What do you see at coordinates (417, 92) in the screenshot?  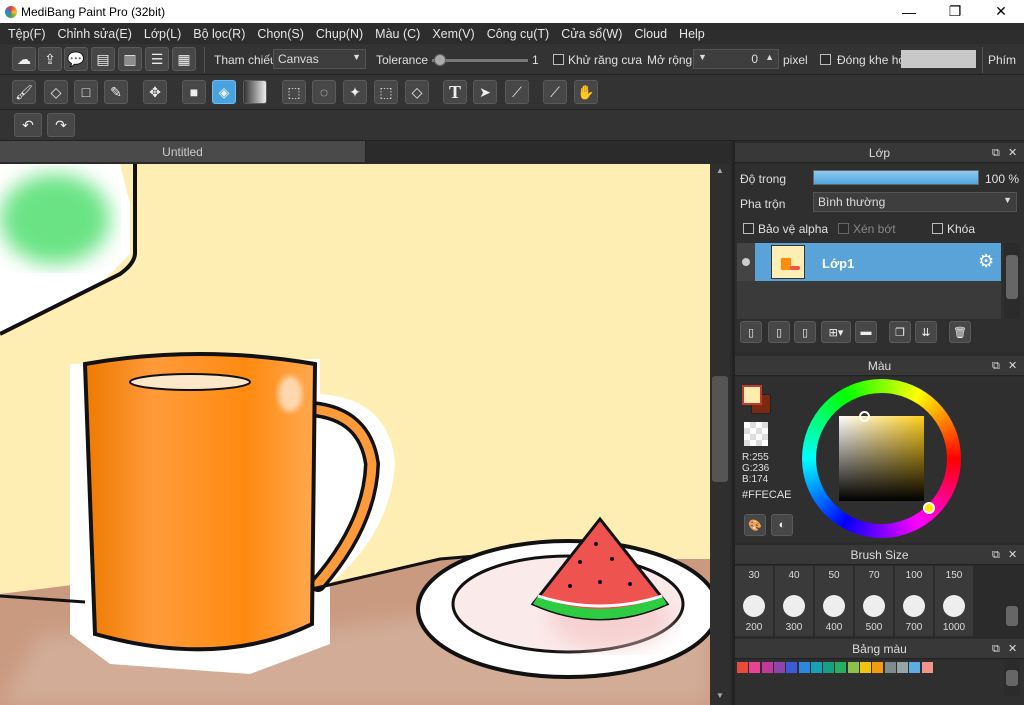 I see `select-eraser-tool-icon: ◇` at bounding box center [417, 92].